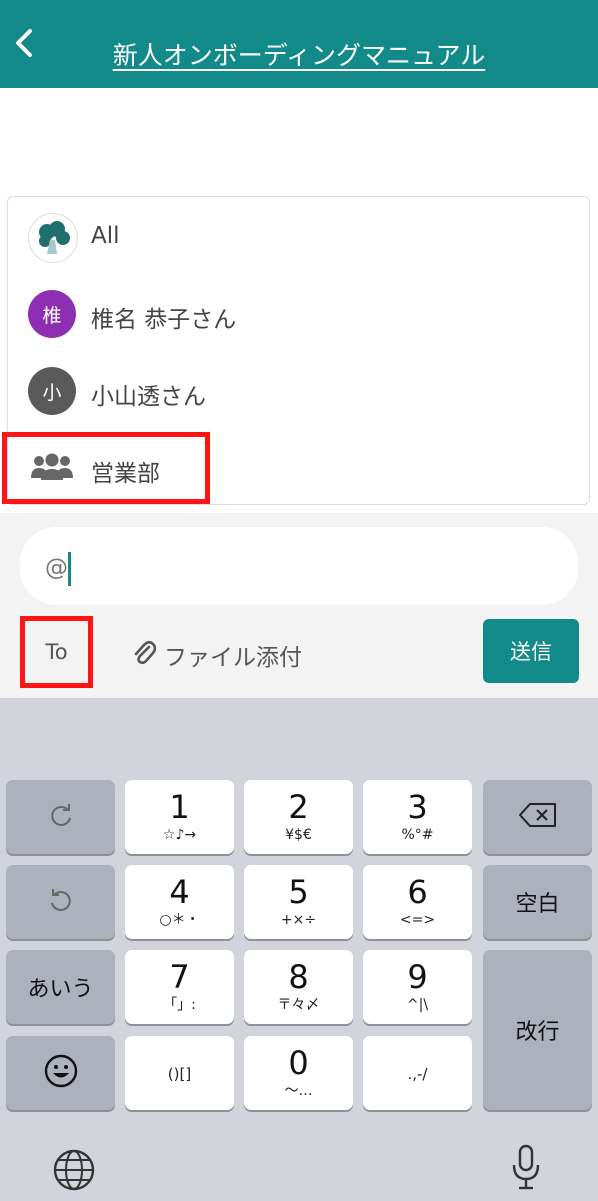 This screenshot has width=598, height=1201. Describe the element at coordinates (537, 902) in the screenshot. I see `space-key: 空白` at that location.